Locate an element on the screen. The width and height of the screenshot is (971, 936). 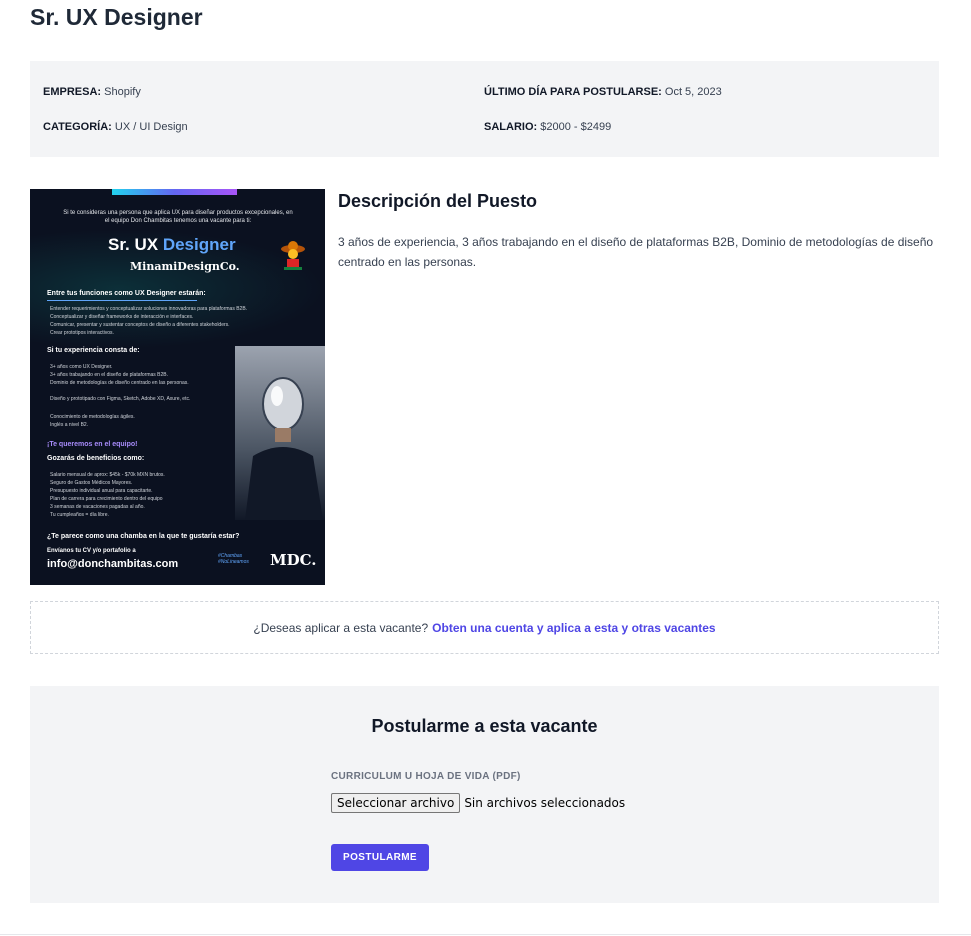
file-status-text: Sin archivos seleccionados is located at coordinates (545, 803).